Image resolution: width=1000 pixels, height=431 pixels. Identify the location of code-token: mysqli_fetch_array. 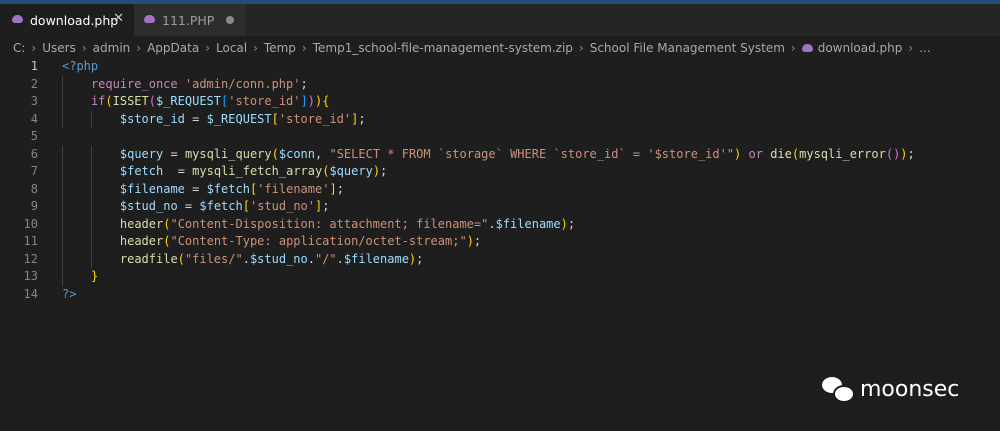
(257, 171).